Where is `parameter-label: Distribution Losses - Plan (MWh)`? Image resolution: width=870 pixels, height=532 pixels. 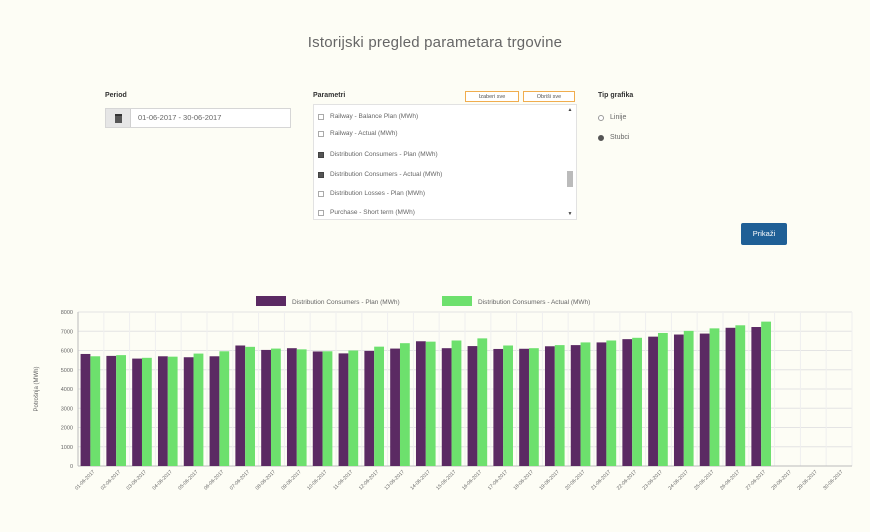
parameter-label: Distribution Losses - Plan (MWh) is located at coordinates (377, 193).